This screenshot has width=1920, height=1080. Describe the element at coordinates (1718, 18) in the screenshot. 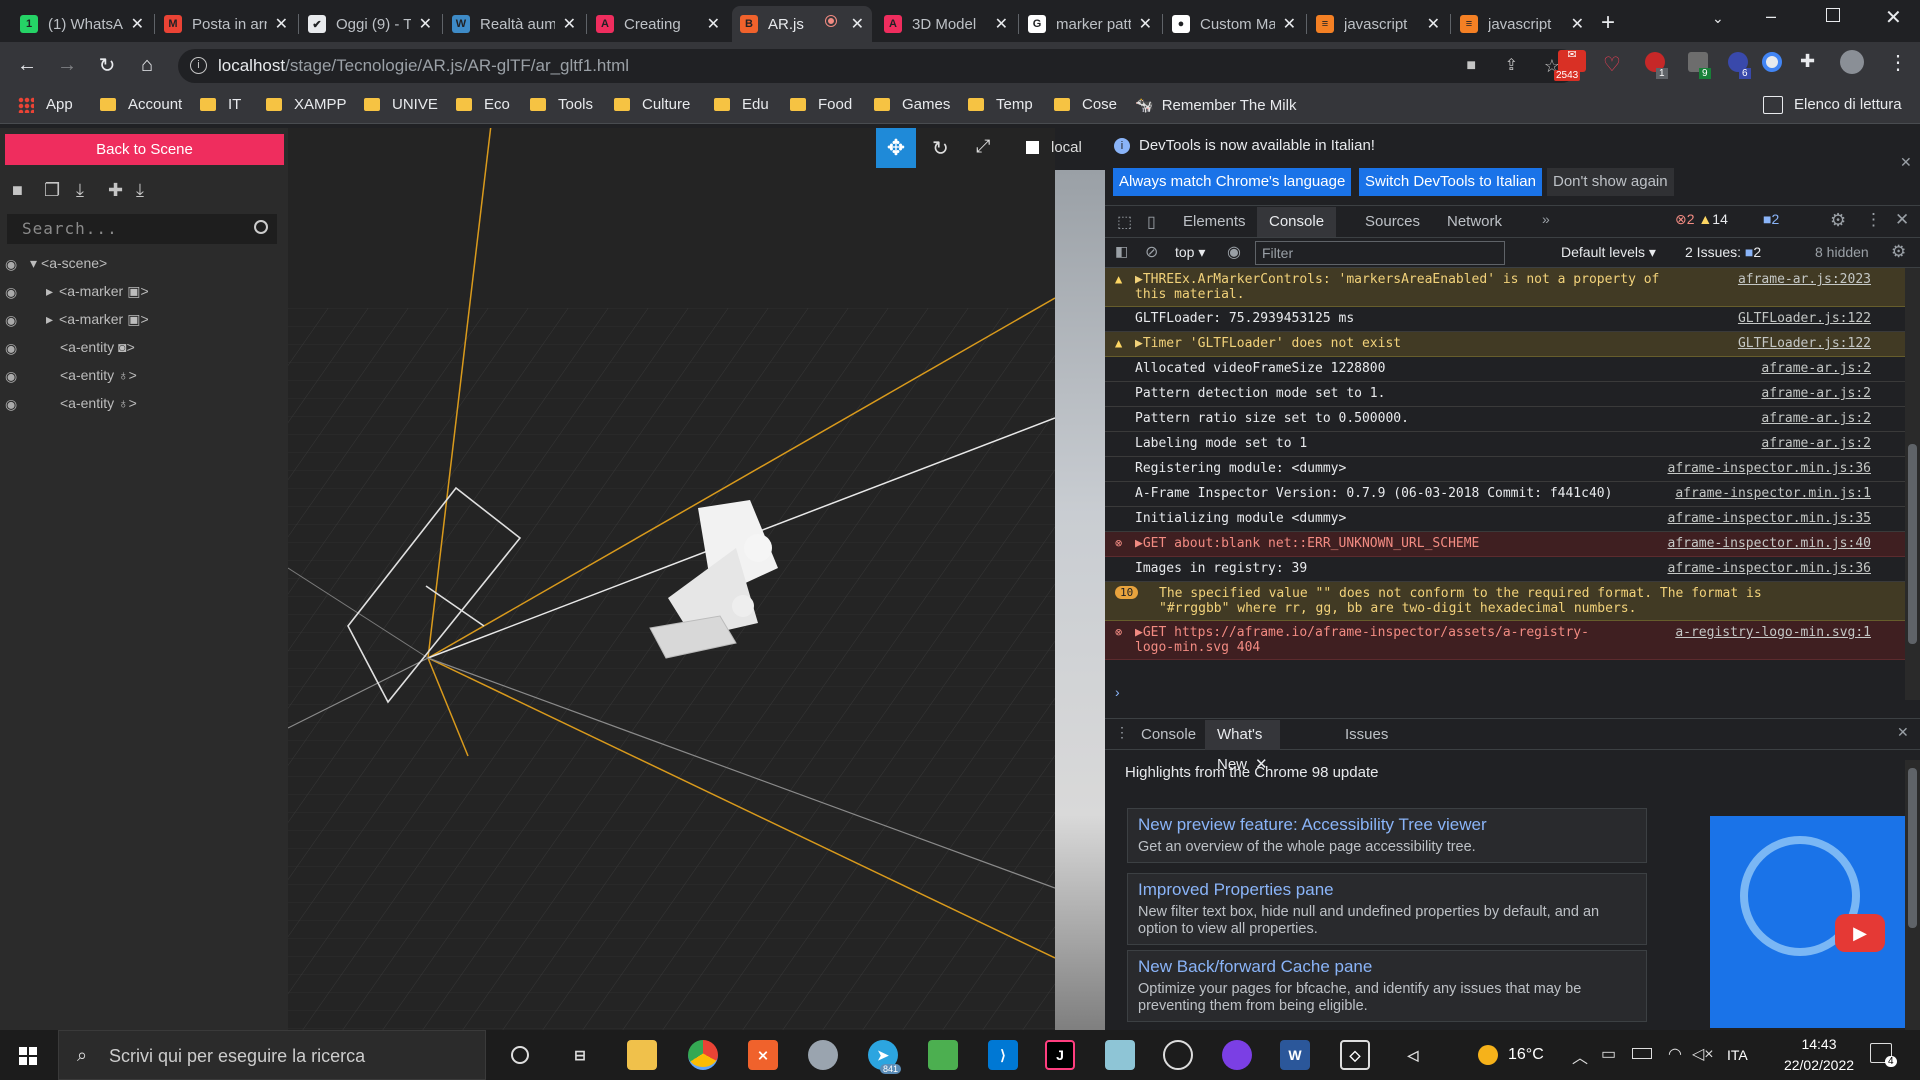

I see `tab-search-icon: ⌄` at that location.